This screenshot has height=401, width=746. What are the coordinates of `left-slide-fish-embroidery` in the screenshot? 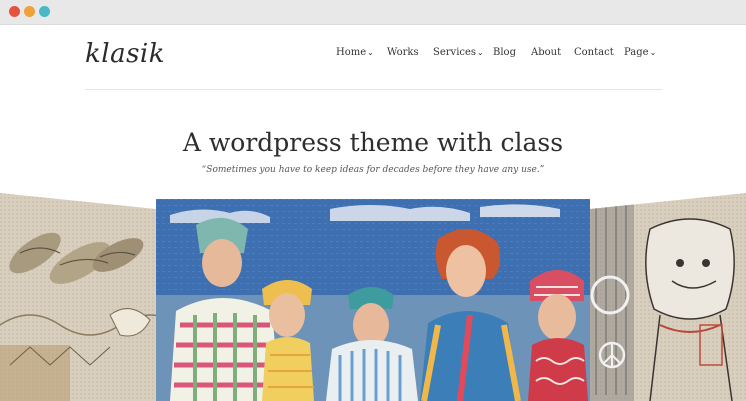 It's located at (90, 293).